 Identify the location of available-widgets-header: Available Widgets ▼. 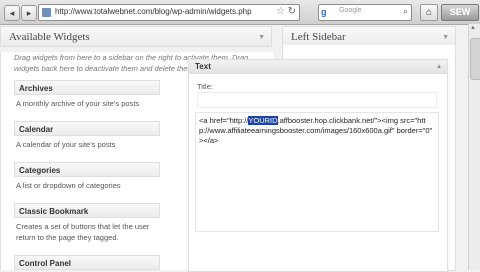
(136, 36).